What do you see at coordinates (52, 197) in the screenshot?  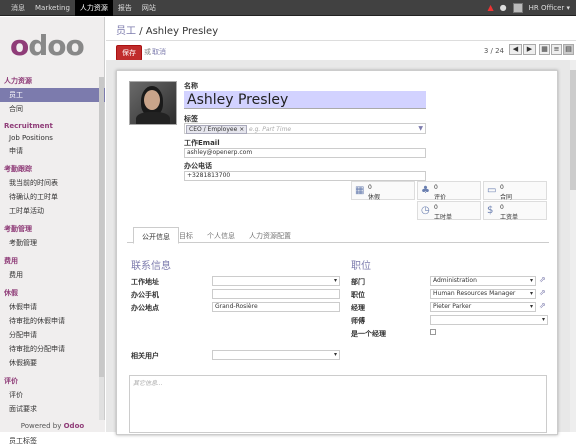 I see `sidebar-item: 待确认的工时单` at bounding box center [52, 197].